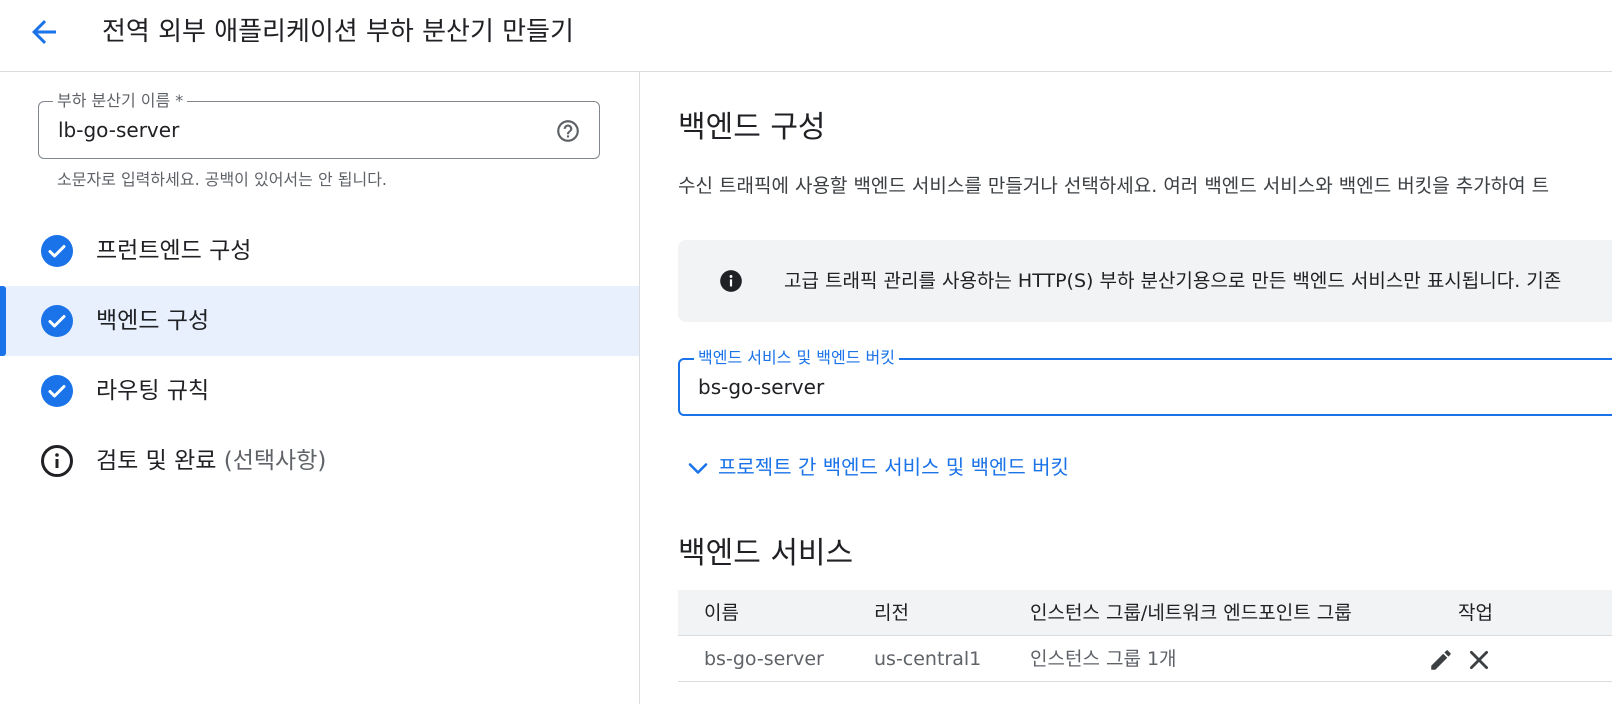 This screenshot has width=1612, height=704. I want to click on table-header: 이름 리전 인스턴스 그룹/네트워크 엔드포인트 그룹 작업, so click(1145, 613).